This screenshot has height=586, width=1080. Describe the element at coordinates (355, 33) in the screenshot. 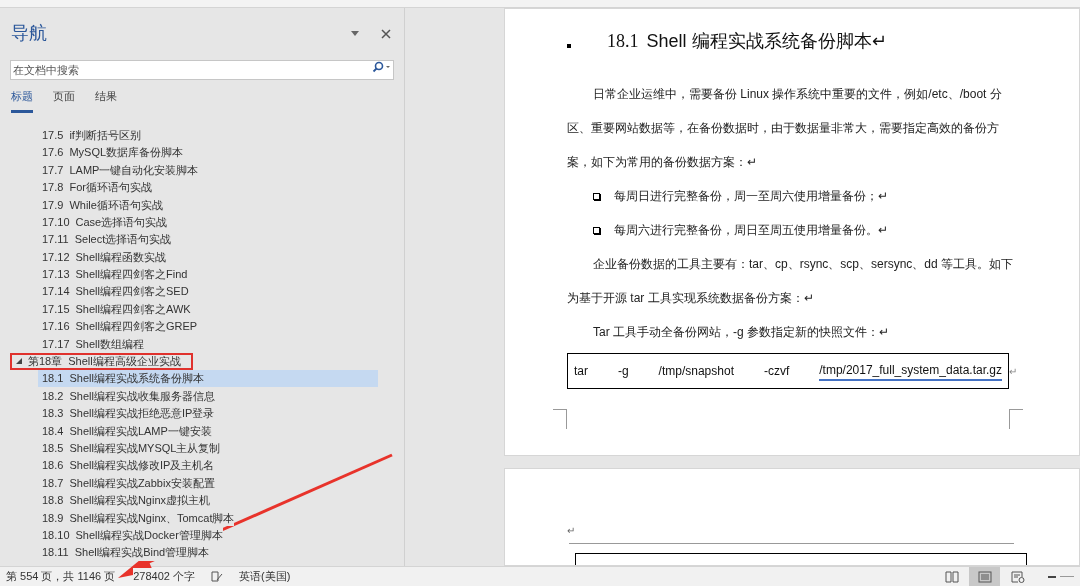

I see `dropdown-caret-icon` at that location.